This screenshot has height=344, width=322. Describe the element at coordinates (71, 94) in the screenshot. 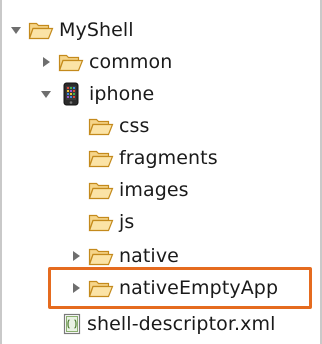

I see `iphone-icon` at that location.